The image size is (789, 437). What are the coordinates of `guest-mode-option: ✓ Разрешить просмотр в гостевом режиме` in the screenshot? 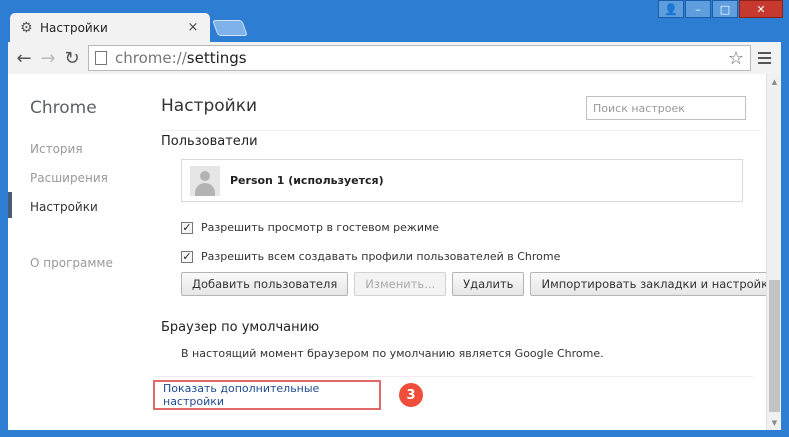 It's located at (310, 227).